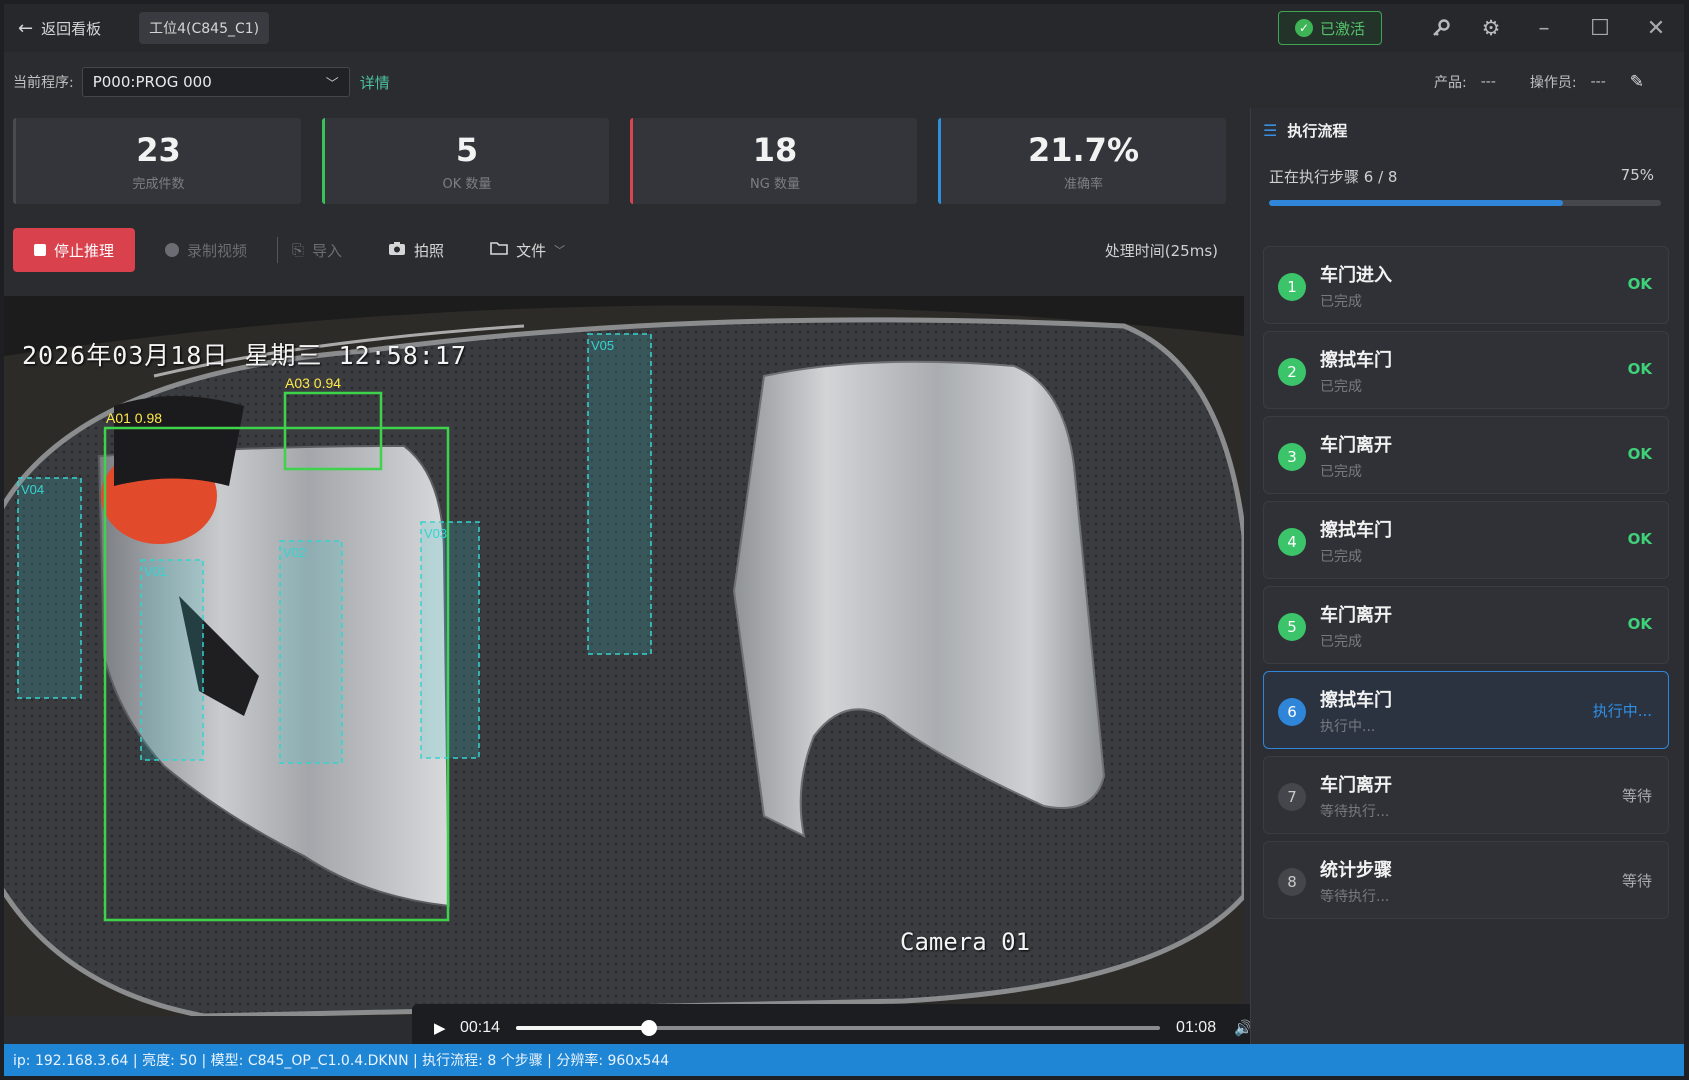  I want to click on zone-label-v03: V03, so click(436, 533).